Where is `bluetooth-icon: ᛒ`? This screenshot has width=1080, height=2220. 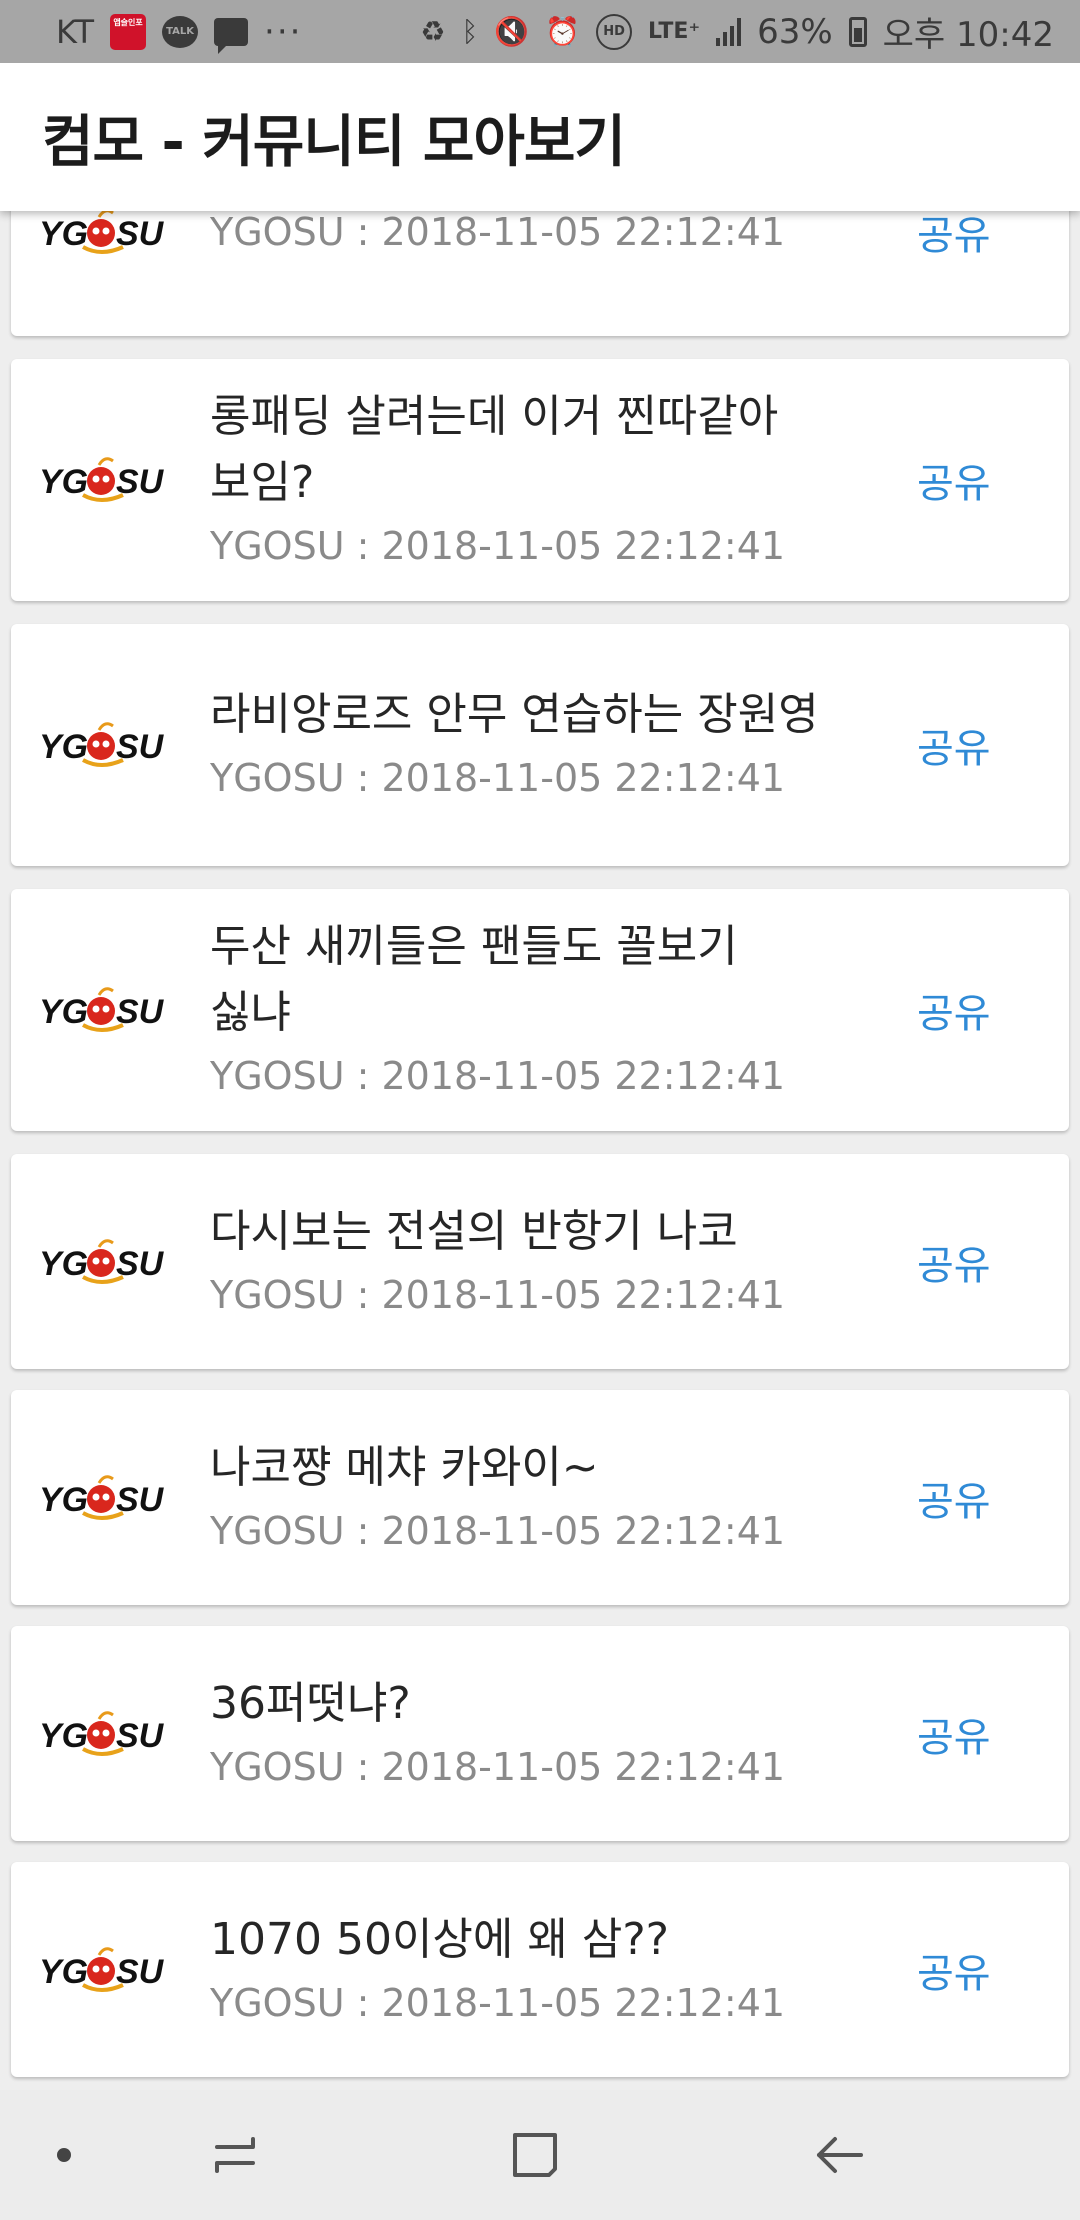
bluetooth-icon: ᛒ is located at coordinates (470, 31).